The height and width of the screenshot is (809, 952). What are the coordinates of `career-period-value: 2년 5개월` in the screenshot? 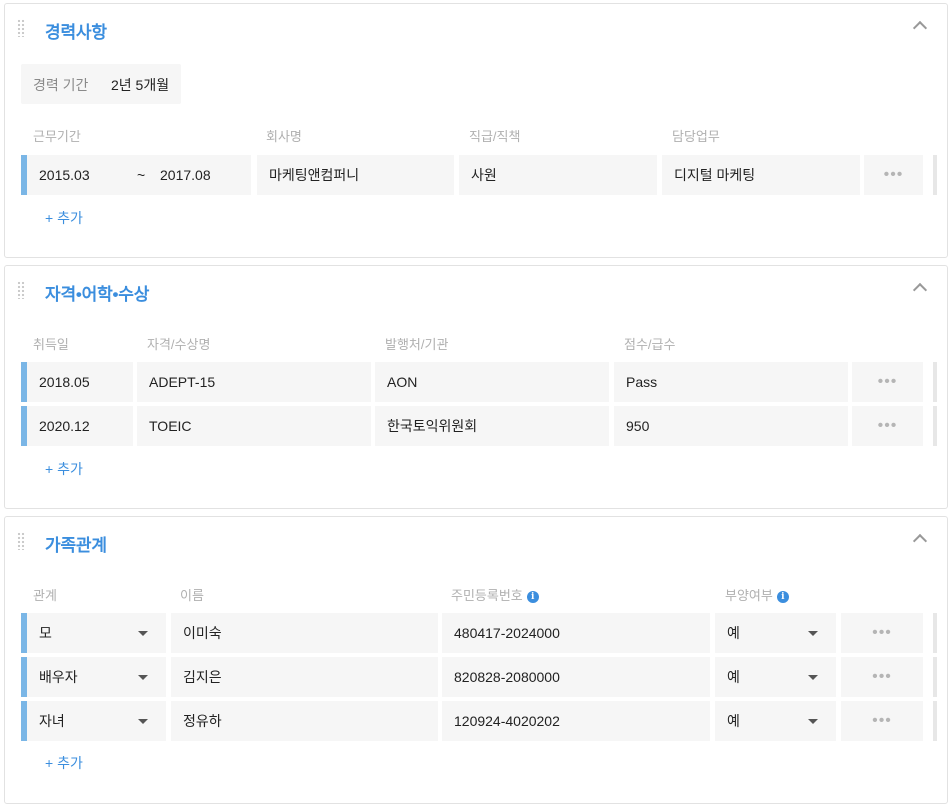 It's located at (140, 85).